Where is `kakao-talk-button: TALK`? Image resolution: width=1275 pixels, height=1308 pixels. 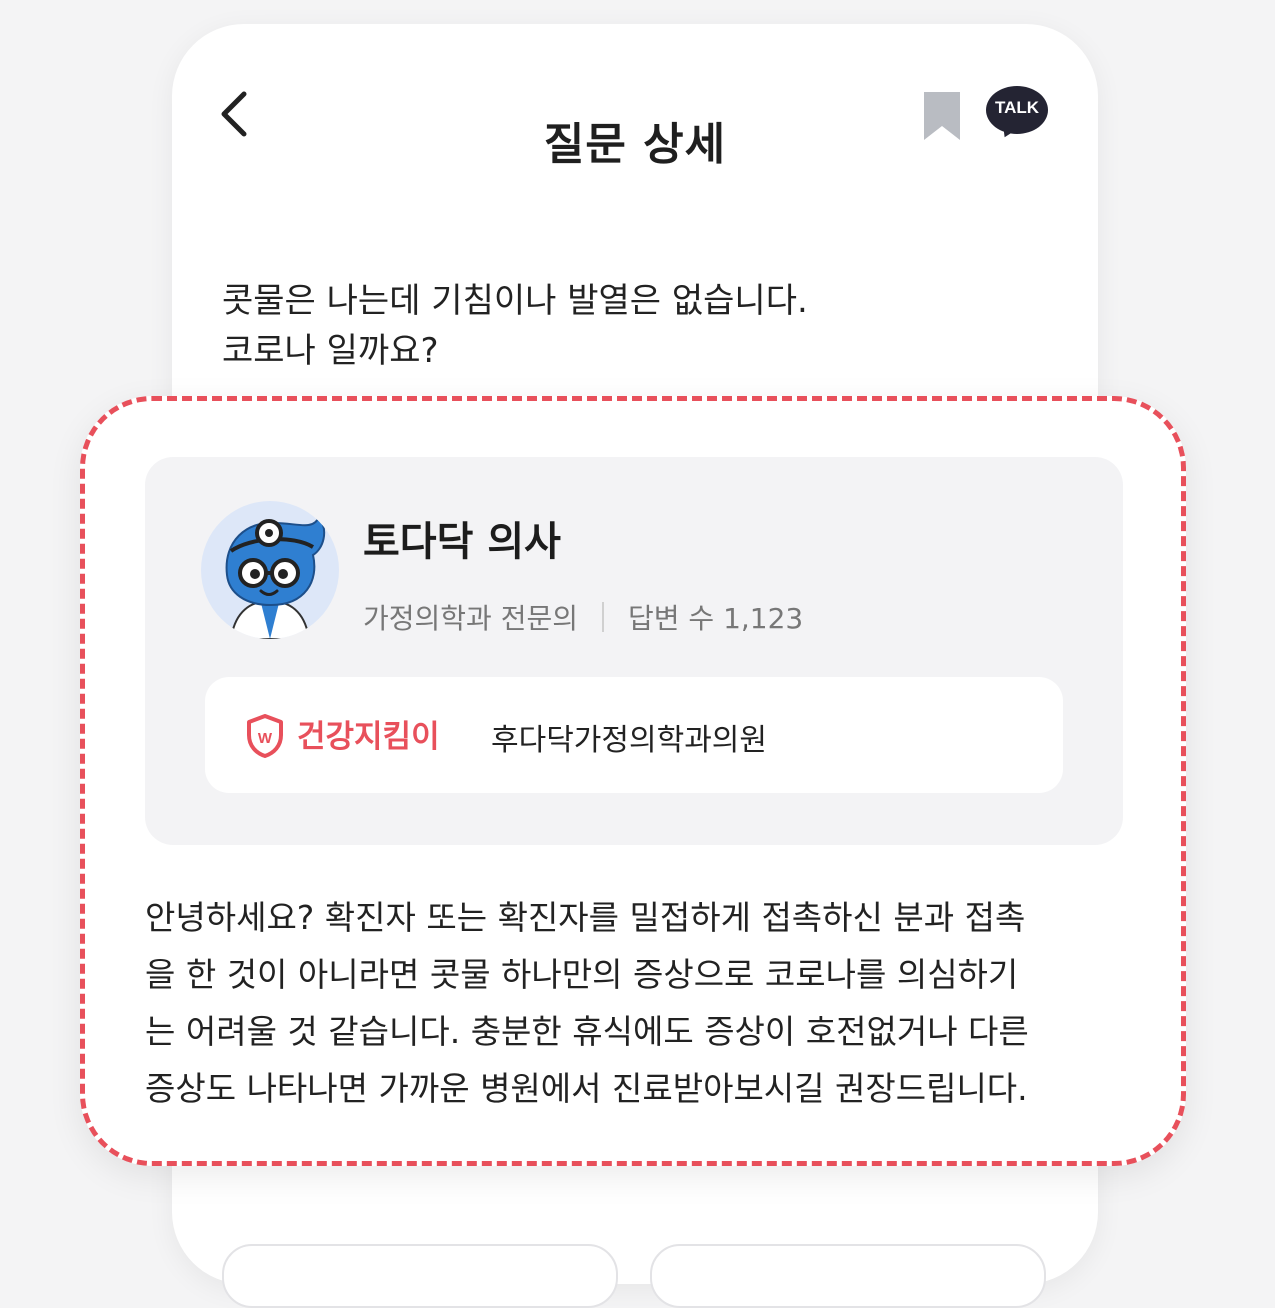
kakao-talk-button: TALK is located at coordinates (1017, 114).